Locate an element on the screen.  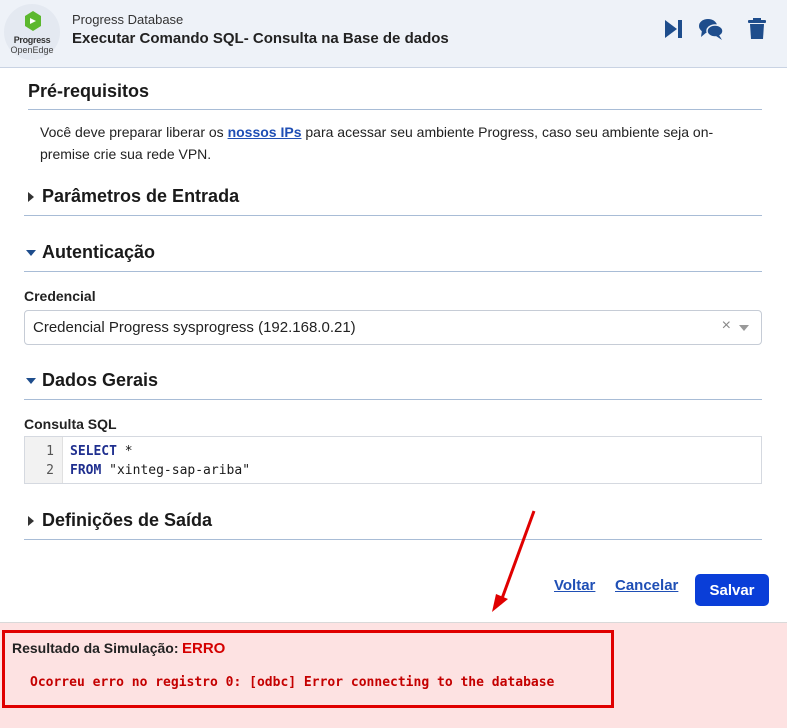
section-label: Definições de Saída is located at coordinates (127, 520).